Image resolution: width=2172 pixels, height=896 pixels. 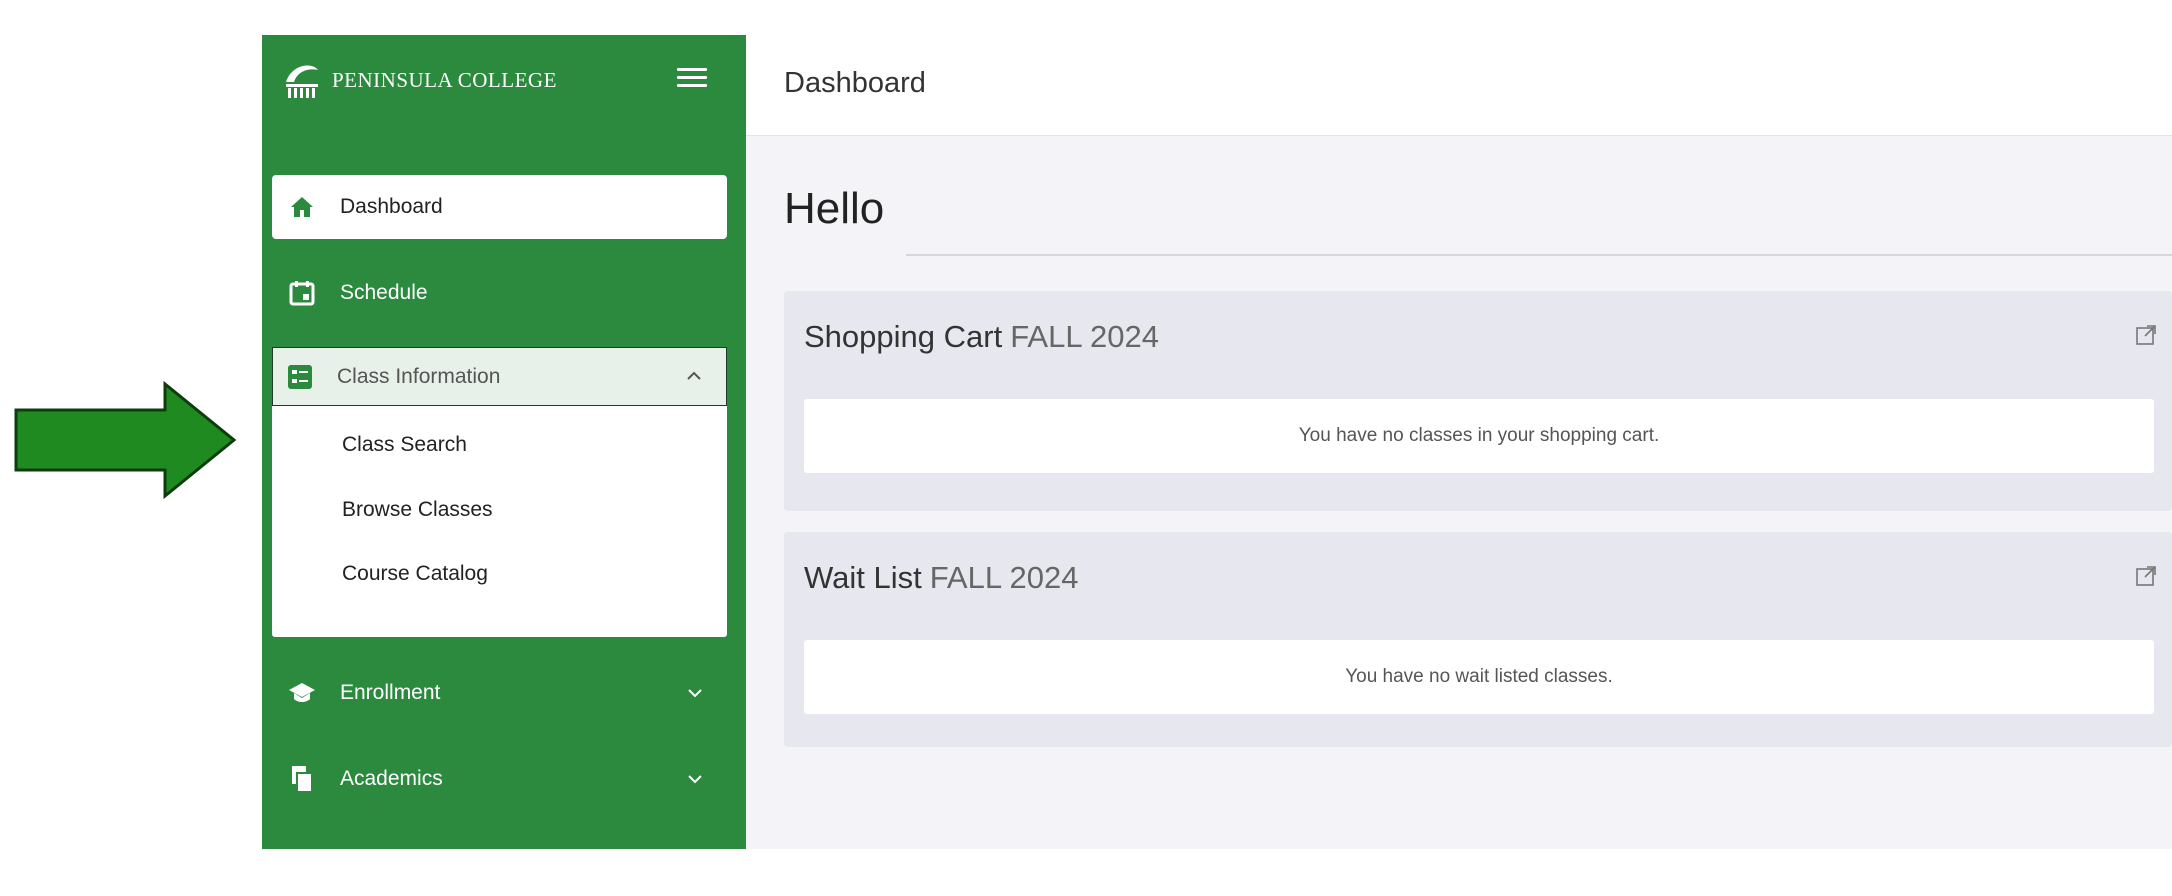 What do you see at coordinates (499, 207) in the screenshot?
I see `sidebar-item-dashboard: Dashboard` at bounding box center [499, 207].